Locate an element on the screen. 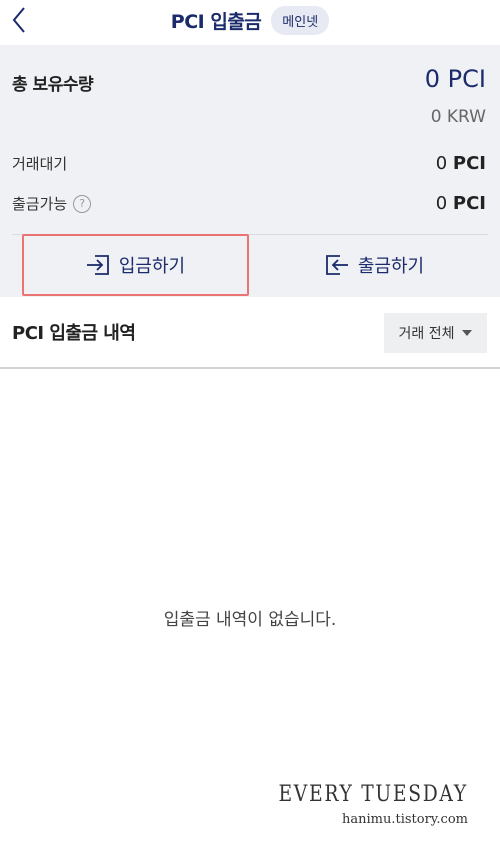 Image resolution: width=500 pixels, height=859 pixels. caret-down-icon is located at coordinates (467, 333).